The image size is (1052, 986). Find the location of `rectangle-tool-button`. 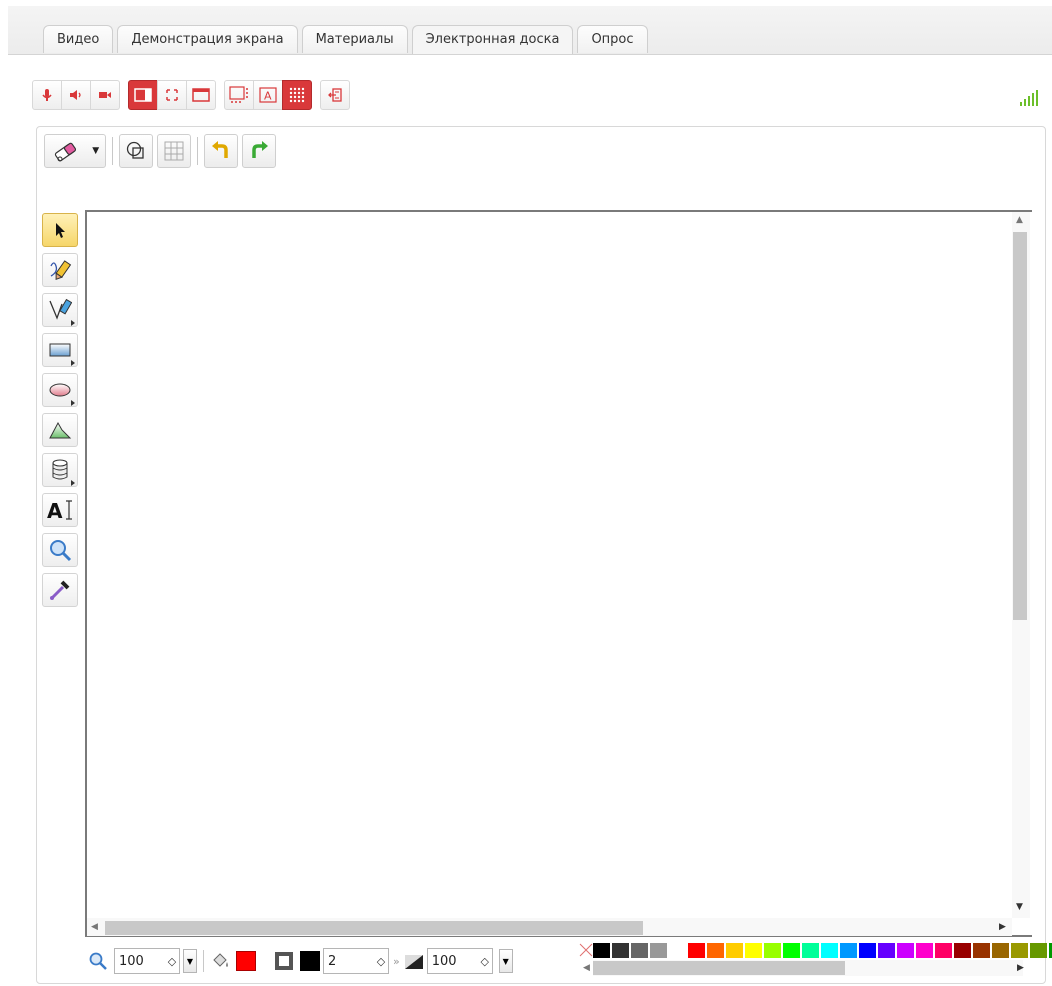

rectangle-tool-button is located at coordinates (60, 350).